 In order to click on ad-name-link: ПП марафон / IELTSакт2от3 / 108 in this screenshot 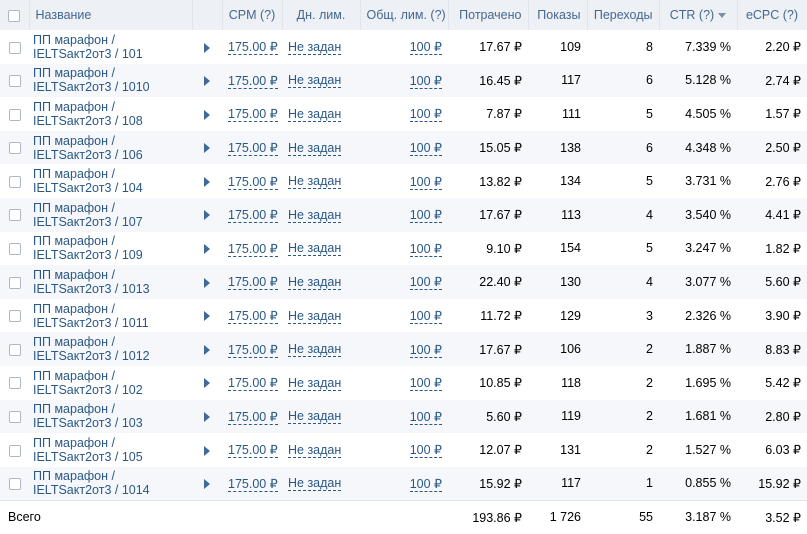, I will do `click(110, 114)`.